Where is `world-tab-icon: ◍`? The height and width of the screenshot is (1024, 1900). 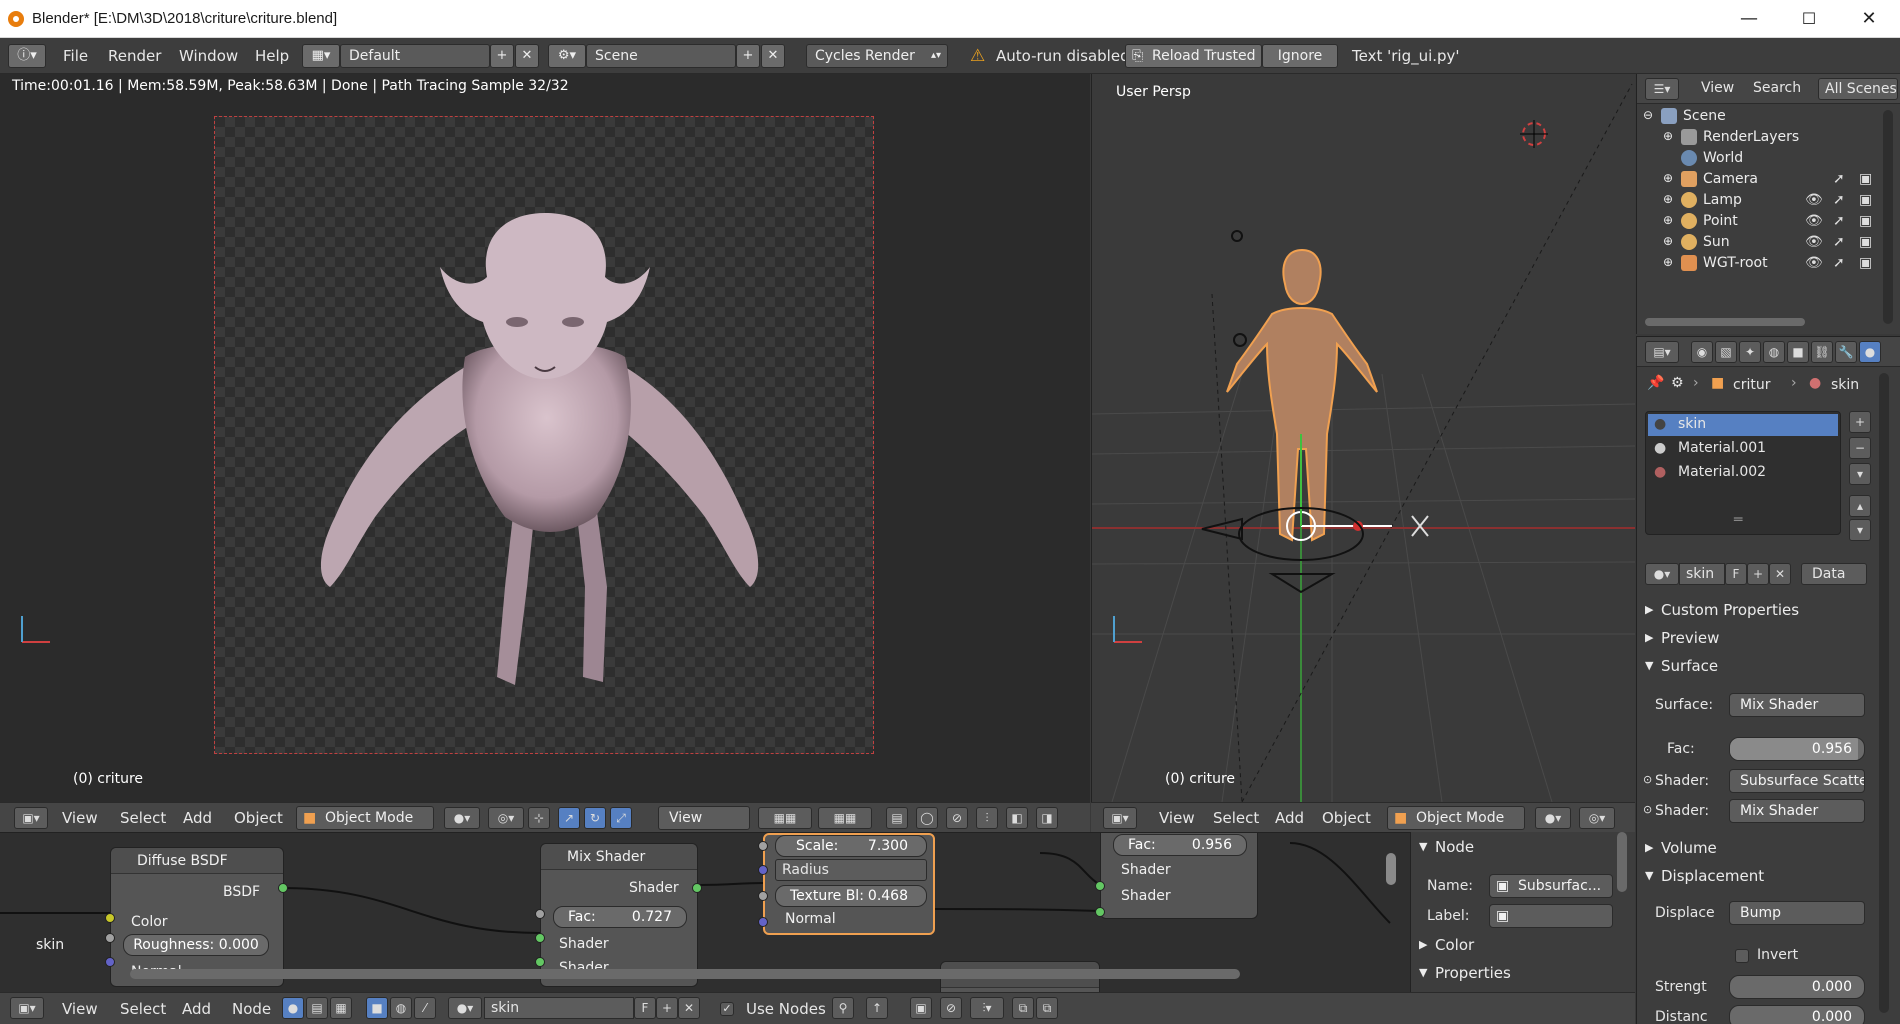
world-tab-icon: ◍ is located at coordinates (1774, 352).